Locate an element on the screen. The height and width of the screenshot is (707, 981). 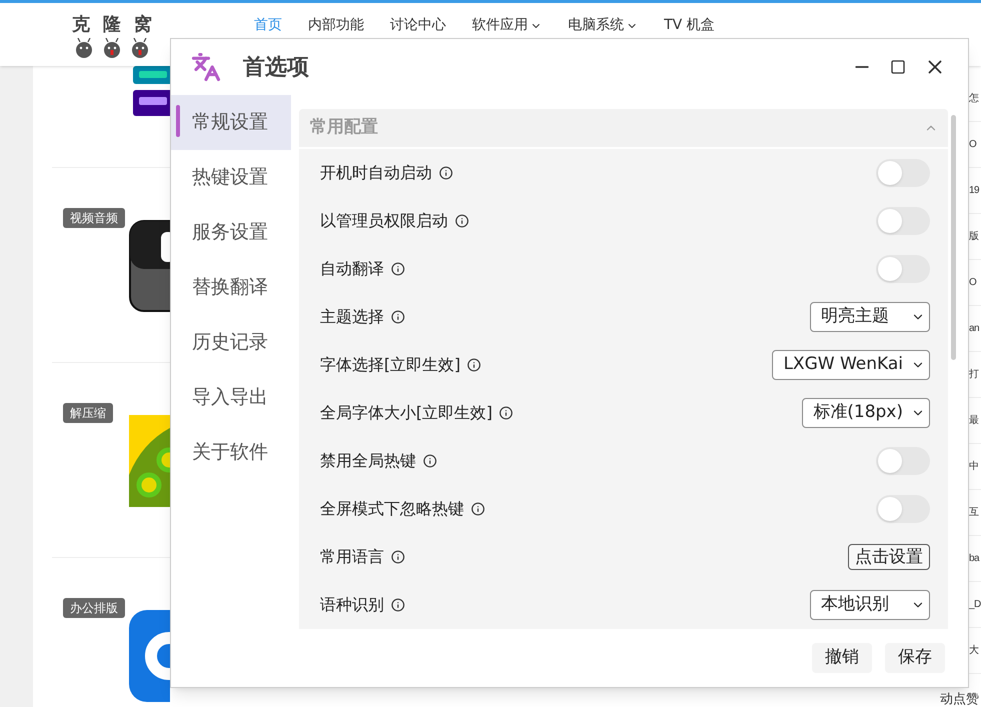
setting-label: 常用语言 is located at coordinates (352, 557).